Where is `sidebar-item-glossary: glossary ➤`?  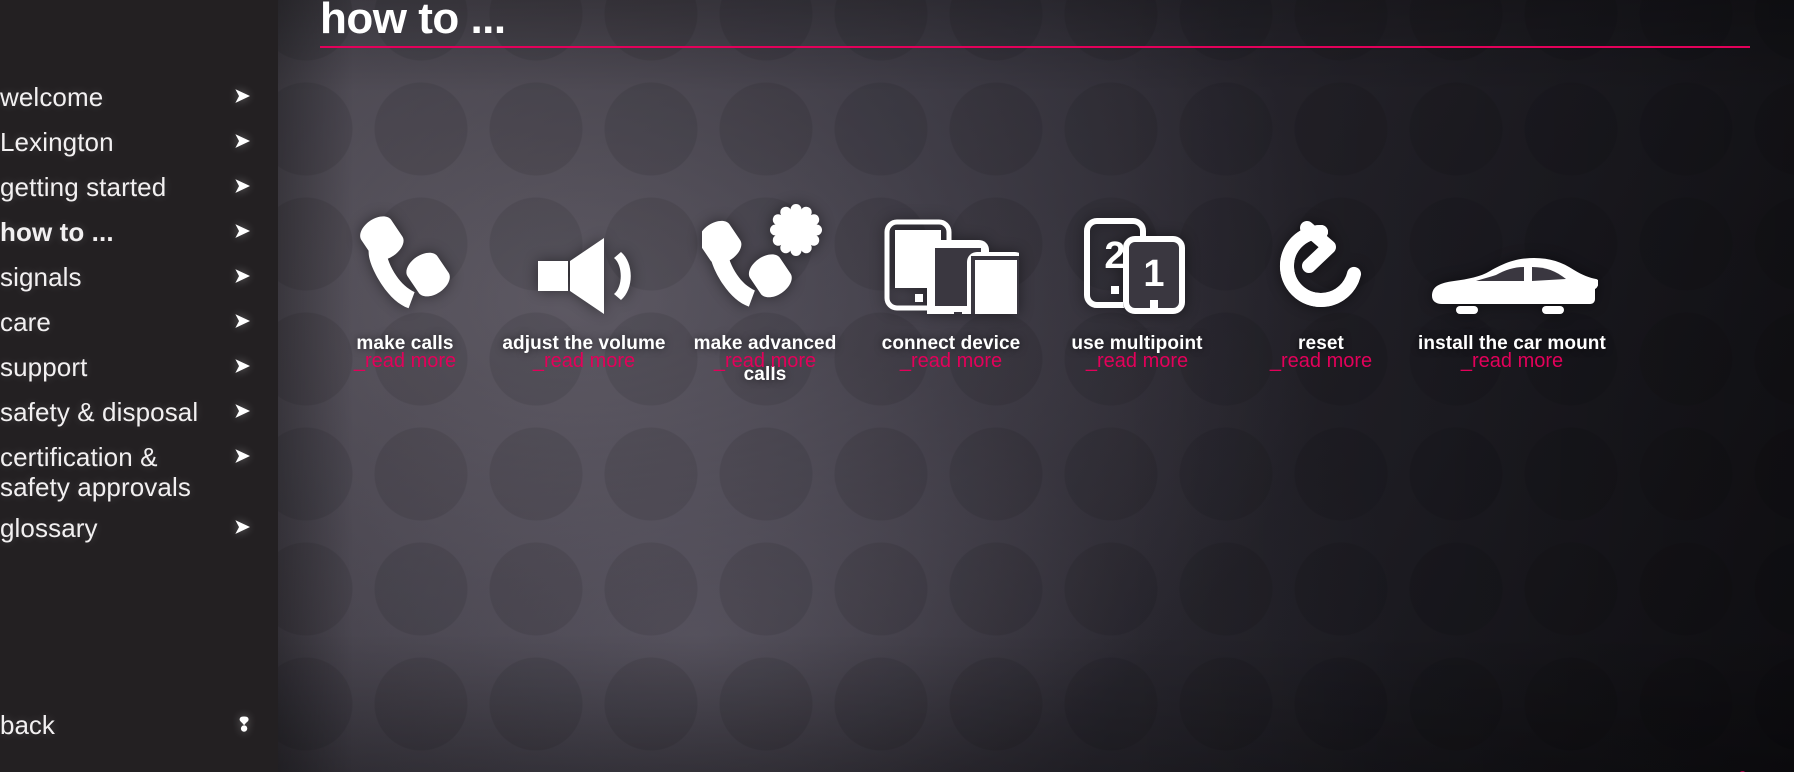
sidebar-item-glossary: glossary ➤ is located at coordinates (139, 528).